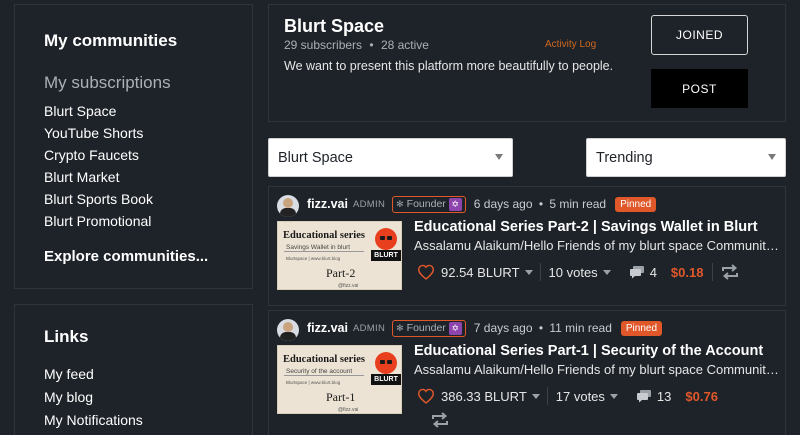 This screenshot has height=435, width=800. Describe the element at coordinates (98, 155) in the screenshot. I see `subscription-link: Crypto Faucets` at that location.